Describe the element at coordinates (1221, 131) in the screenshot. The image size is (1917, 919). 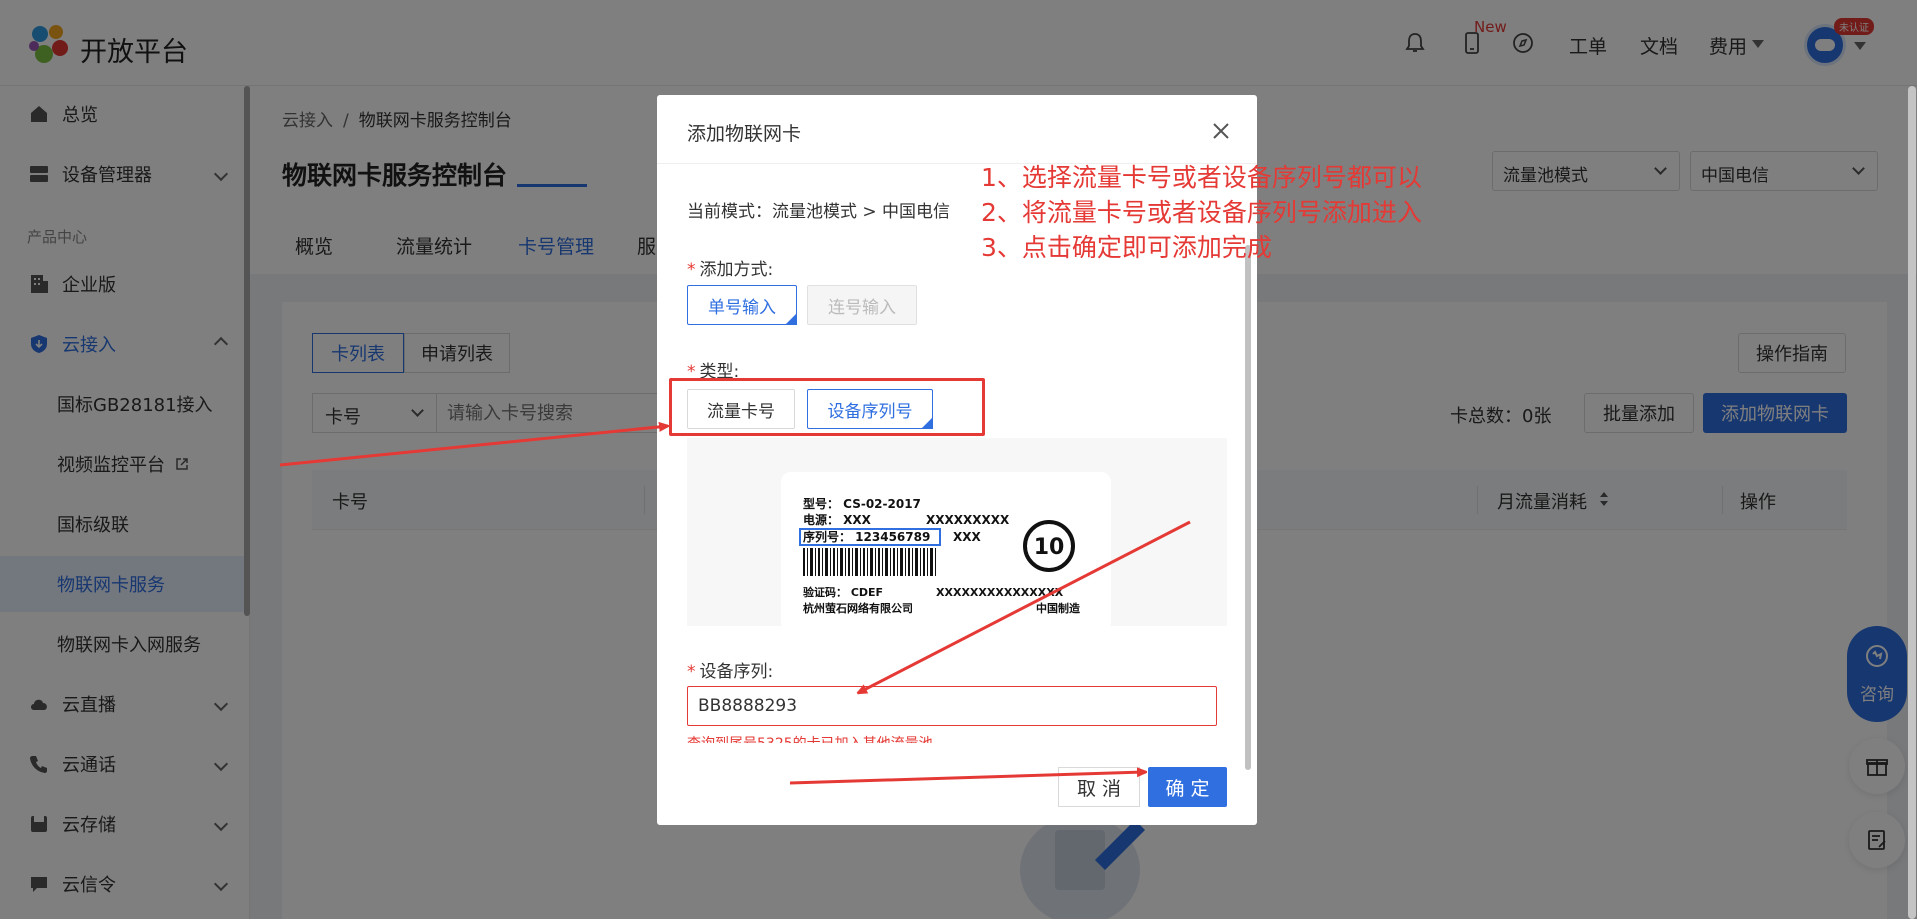
I see `close-icon` at that location.